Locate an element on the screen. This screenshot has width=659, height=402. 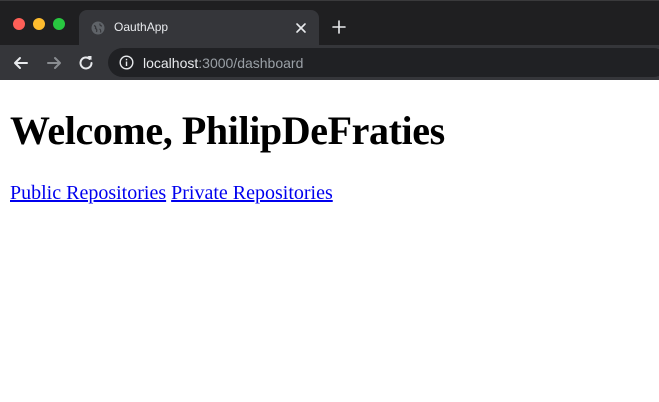
globe-icon is located at coordinates (98, 28).